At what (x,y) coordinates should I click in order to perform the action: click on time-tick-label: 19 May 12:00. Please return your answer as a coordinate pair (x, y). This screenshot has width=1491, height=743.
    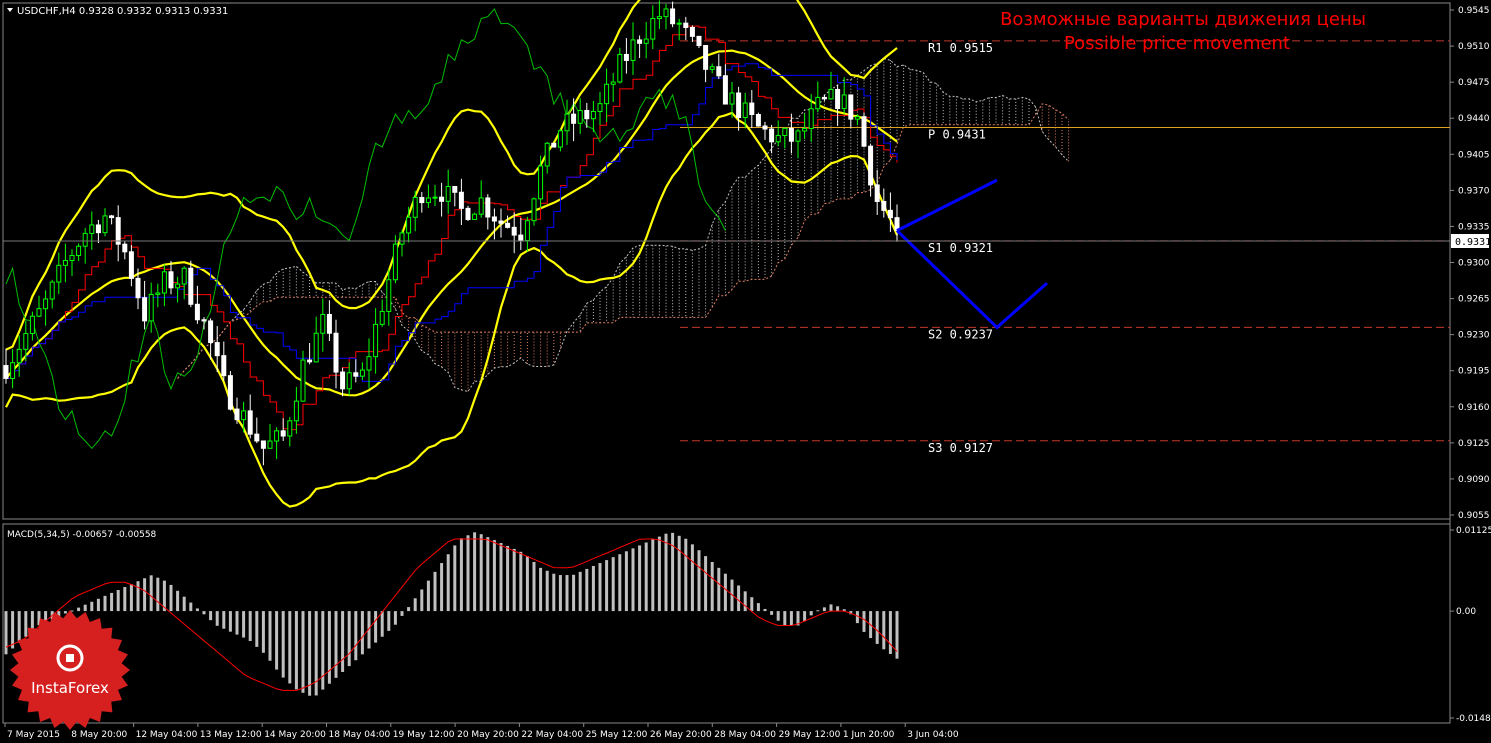
    Looking at the image, I should click on (424, 735).